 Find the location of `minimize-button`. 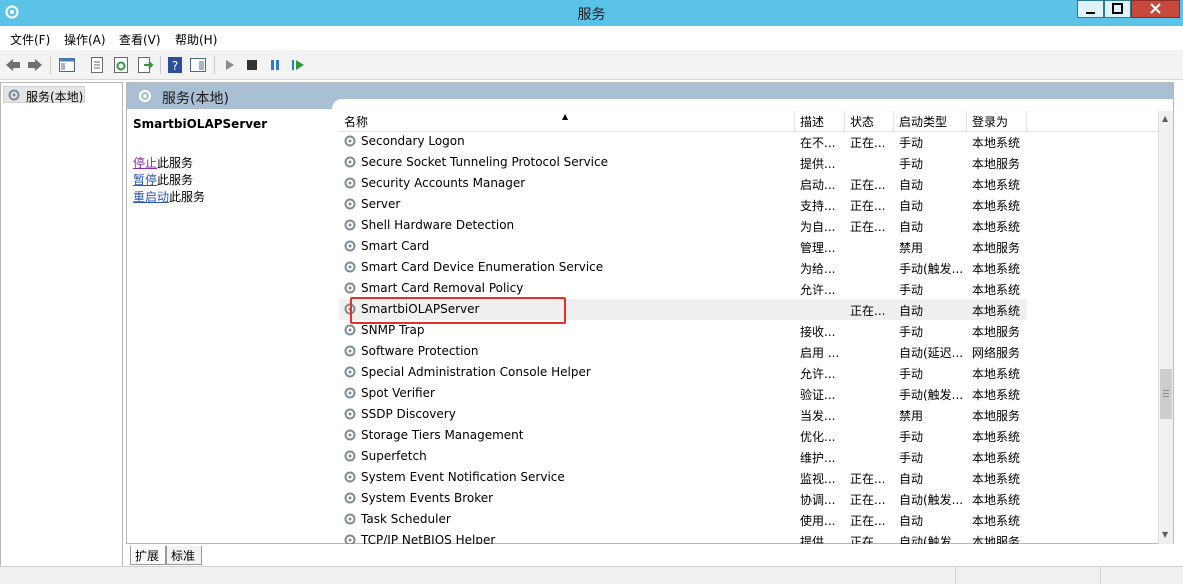

minimize-button is located at coordinates (1090, 9).